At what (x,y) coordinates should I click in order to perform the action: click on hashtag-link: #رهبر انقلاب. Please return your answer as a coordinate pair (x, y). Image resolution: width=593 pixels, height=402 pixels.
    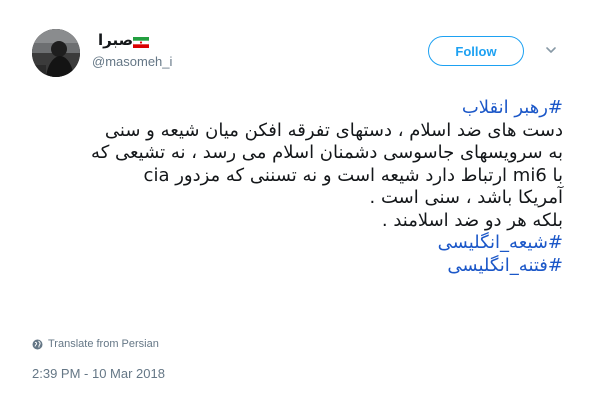
    Looking at the image, I should click on (512, 107).